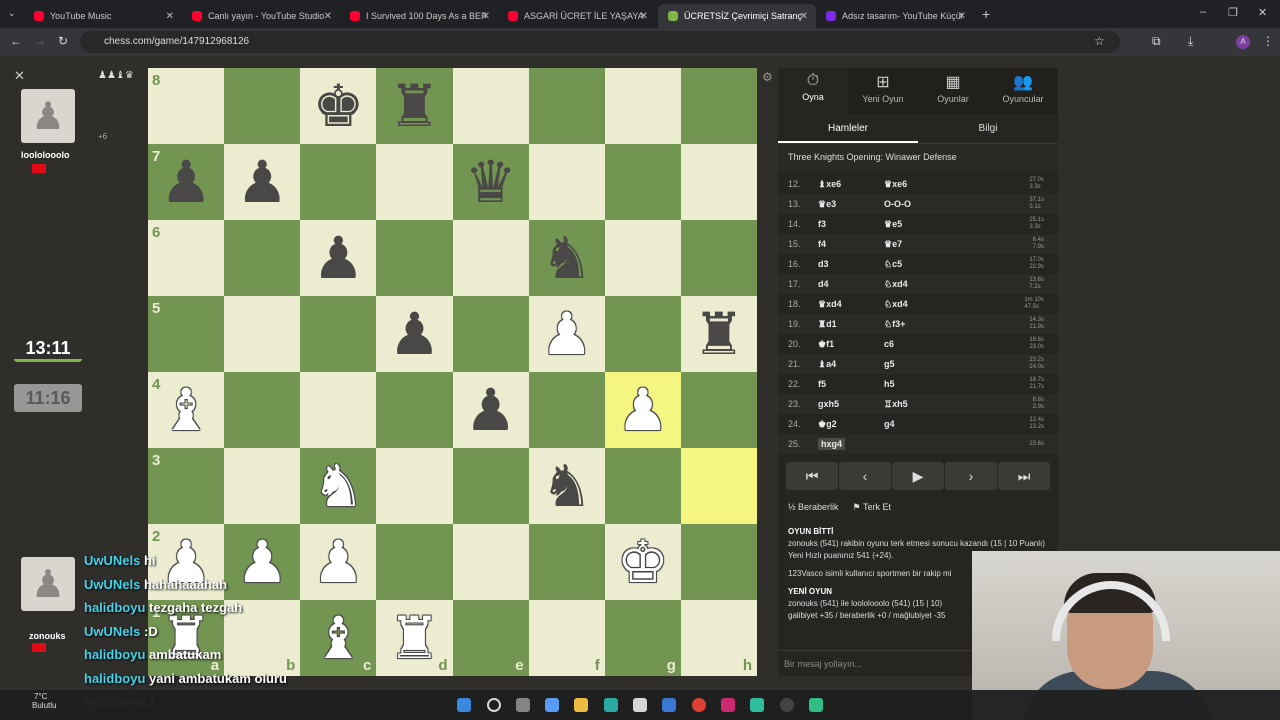 This screenshot has width=1280, height=720. Describe the element at coordinates (944, 204) in the screenshot. I see `black-move: O-O-O` at that location.